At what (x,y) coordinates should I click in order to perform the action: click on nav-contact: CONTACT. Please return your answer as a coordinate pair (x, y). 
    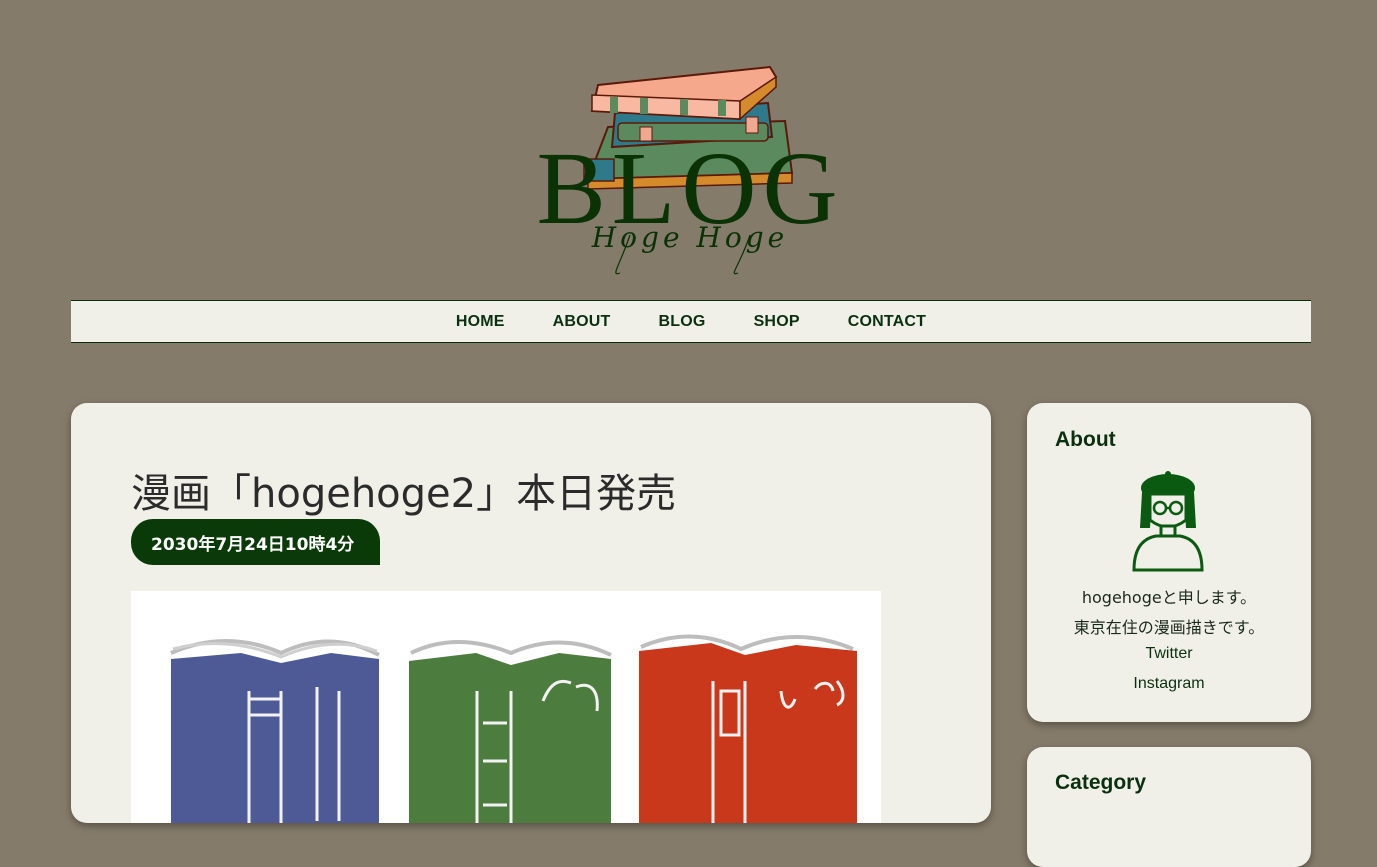
    Looking at the image, I should click on (887, 322).